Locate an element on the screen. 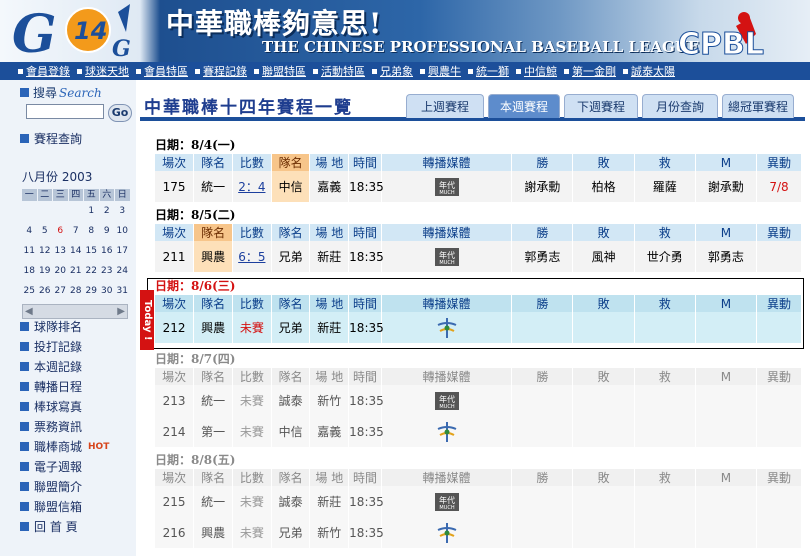  nav-item-member-login: 會員登錄 is located at coordinates (44, 71).